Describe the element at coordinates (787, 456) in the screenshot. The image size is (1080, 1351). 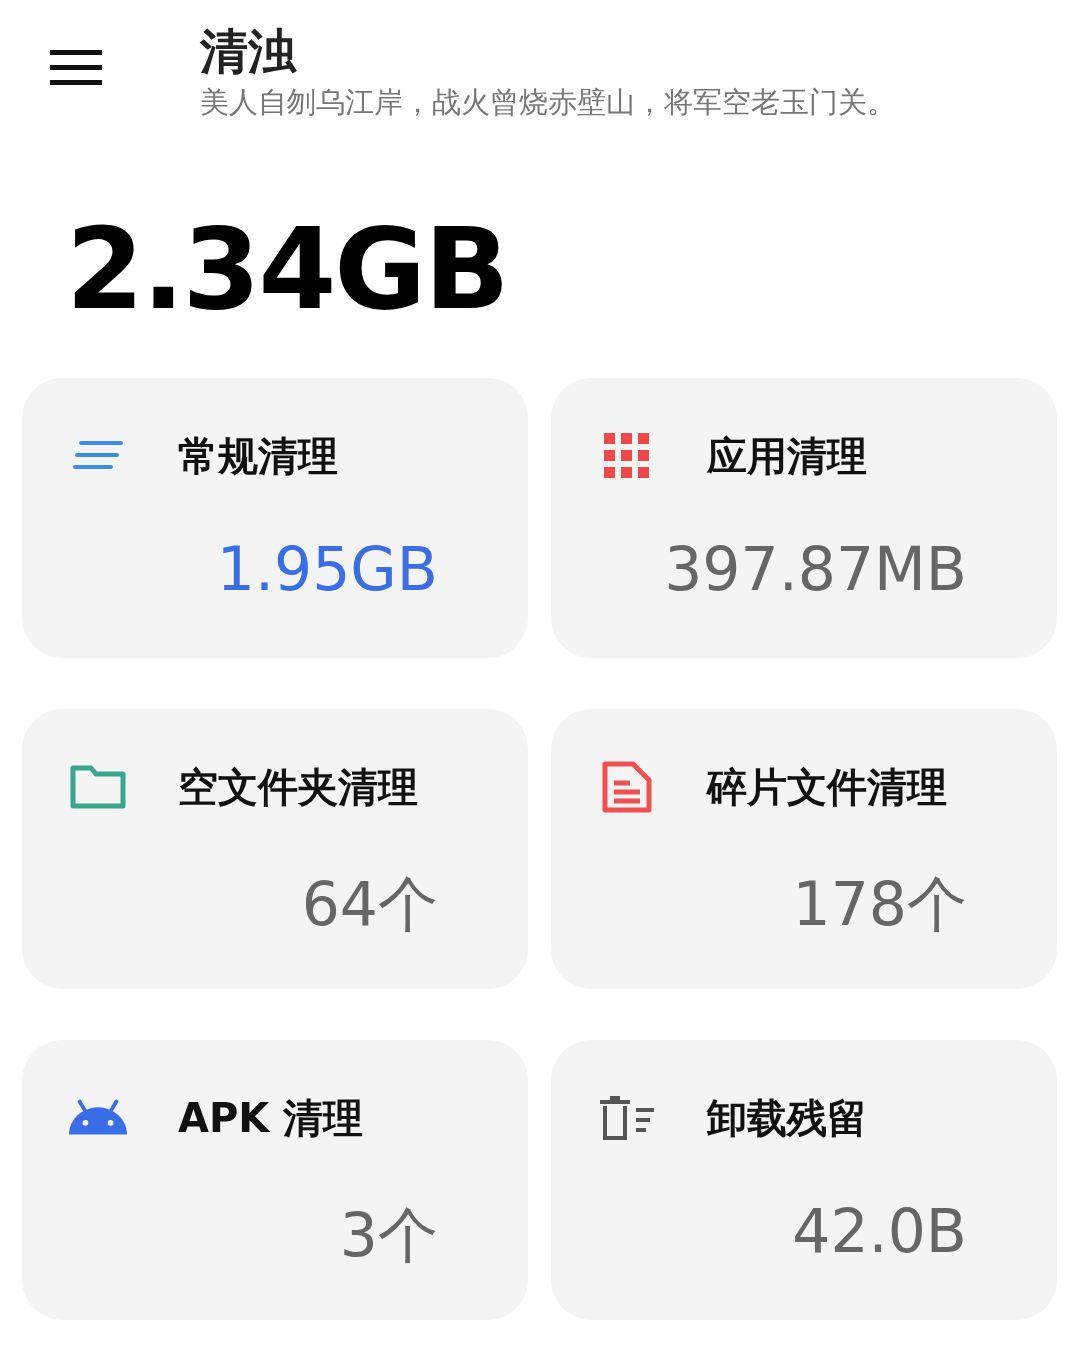
I see `card-title: 应用清理` at that location.